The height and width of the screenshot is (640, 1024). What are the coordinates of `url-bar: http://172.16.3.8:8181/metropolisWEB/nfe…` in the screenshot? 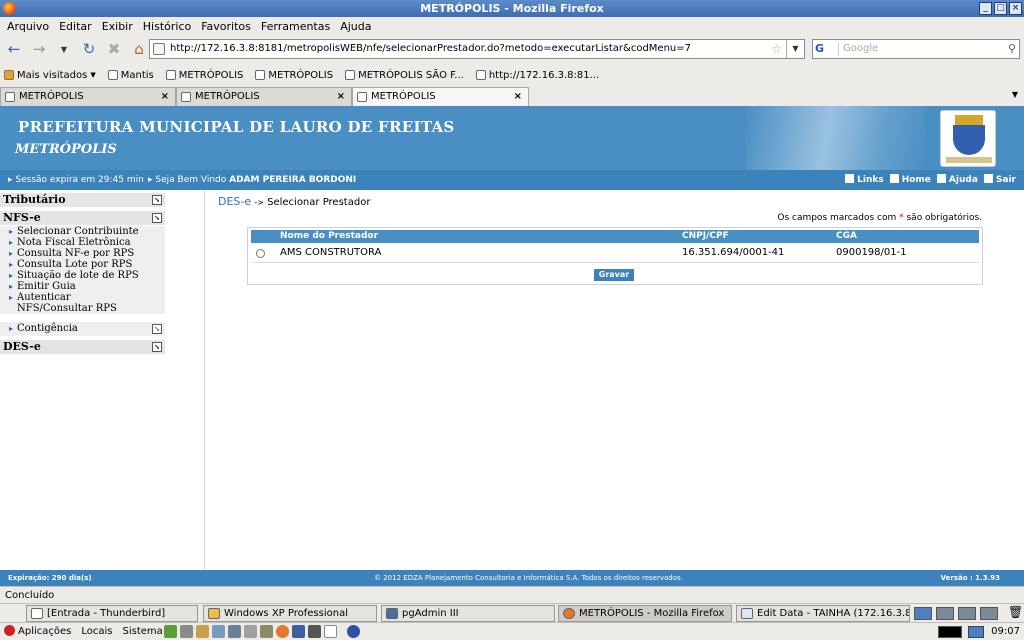 It's located at (477, 49).